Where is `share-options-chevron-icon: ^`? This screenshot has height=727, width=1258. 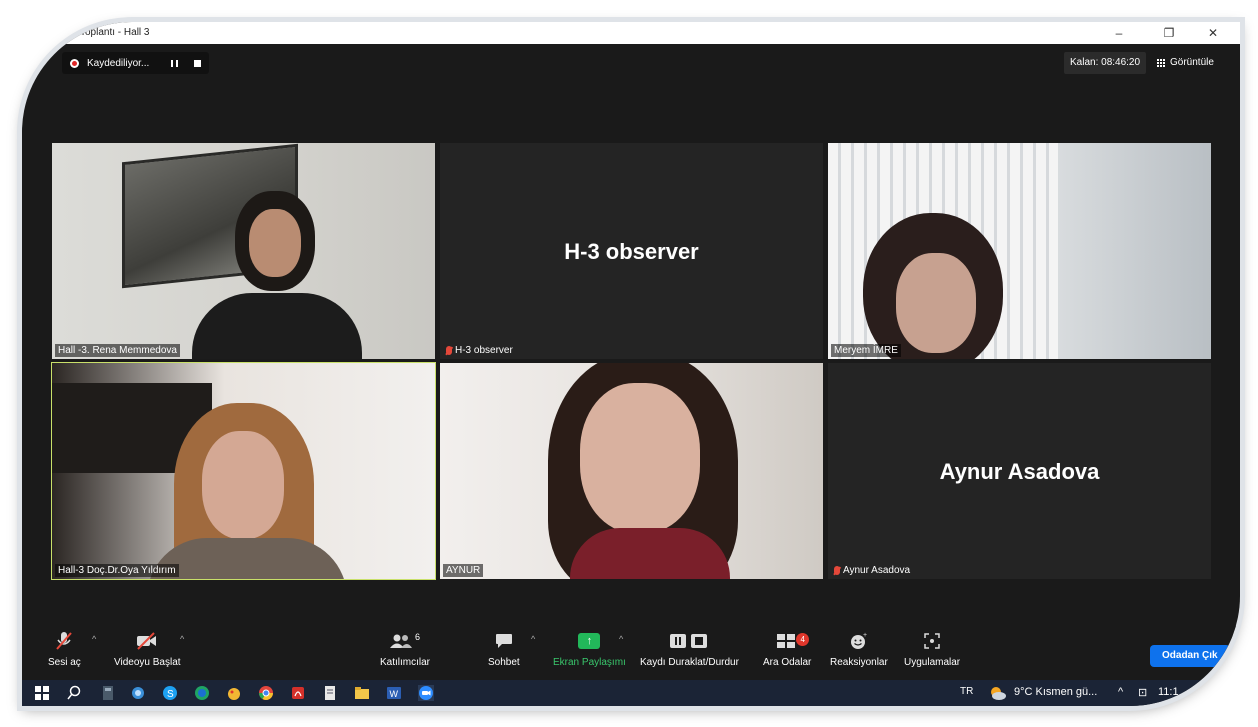 share-options-chevron-icon: ^ is located at coordinates (621, 639).